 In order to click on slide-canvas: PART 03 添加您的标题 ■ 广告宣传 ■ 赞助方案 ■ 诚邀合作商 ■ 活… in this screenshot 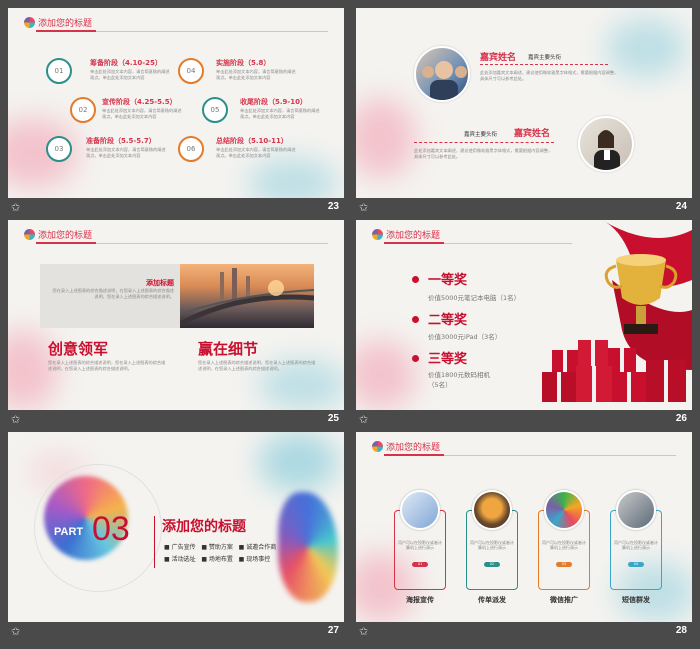, I will do `click(176, 527)`.